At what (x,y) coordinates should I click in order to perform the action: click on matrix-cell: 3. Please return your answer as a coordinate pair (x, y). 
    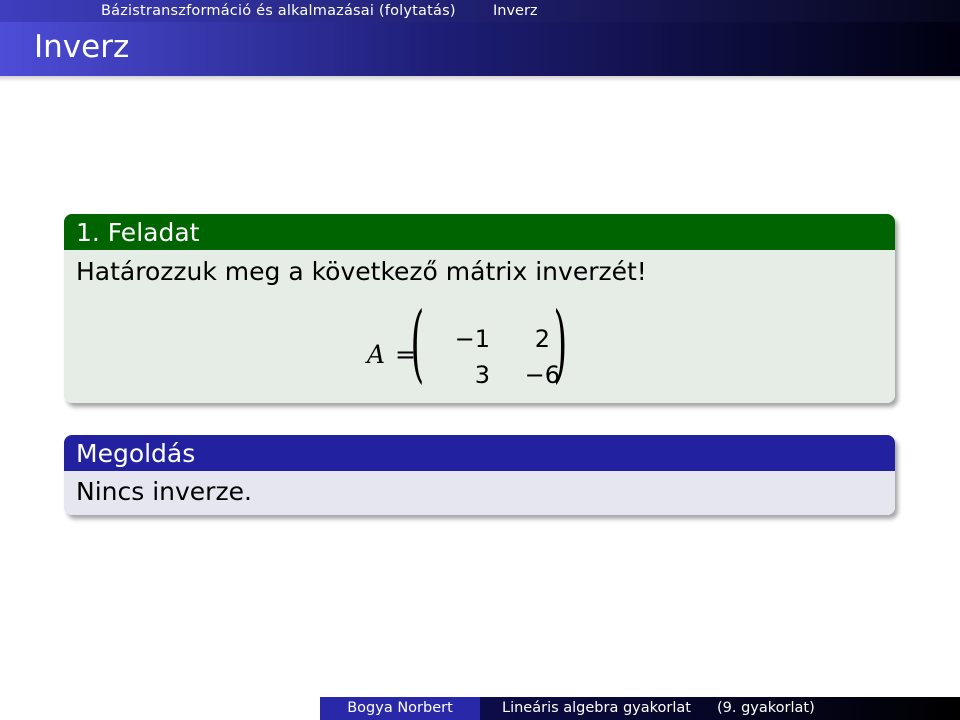
    Looking at the image, I should click on (482, 375).